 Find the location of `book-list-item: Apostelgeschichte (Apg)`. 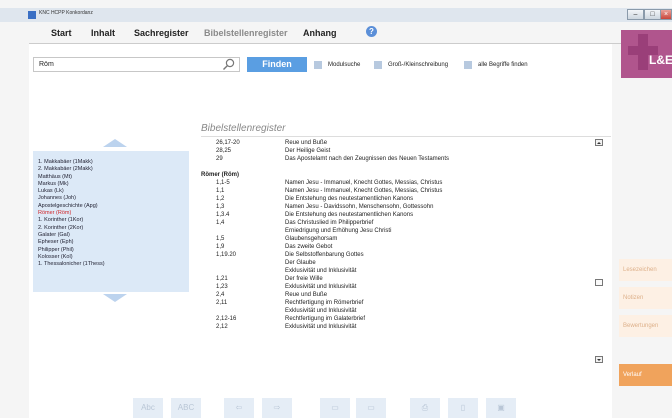

book-list-item: Apostelgeschichte (Apg) is located at coordinates (71, 206).